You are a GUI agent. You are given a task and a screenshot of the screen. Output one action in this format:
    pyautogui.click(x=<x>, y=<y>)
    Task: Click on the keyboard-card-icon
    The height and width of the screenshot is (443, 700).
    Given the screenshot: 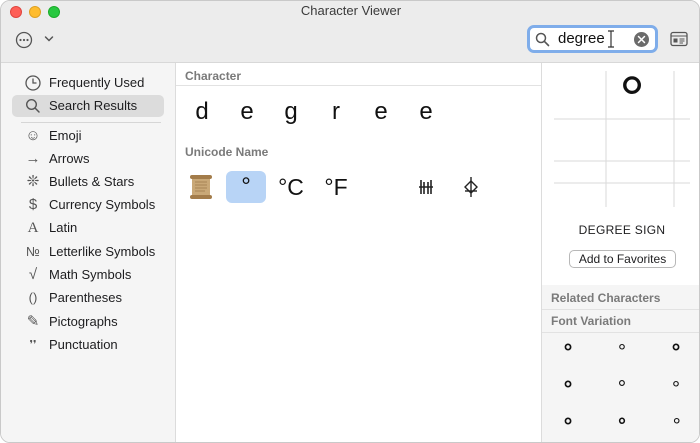 What is the action you would take?
    pyautogui.click(x=679, y=39)
    